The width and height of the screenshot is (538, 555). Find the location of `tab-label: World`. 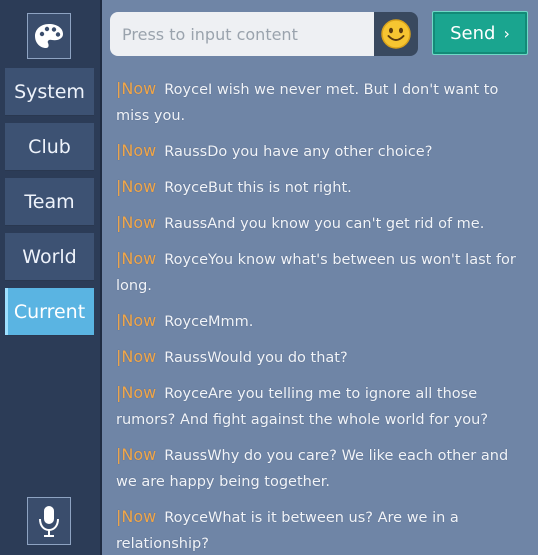

tab-label: World is located at coordinates (49, 256).